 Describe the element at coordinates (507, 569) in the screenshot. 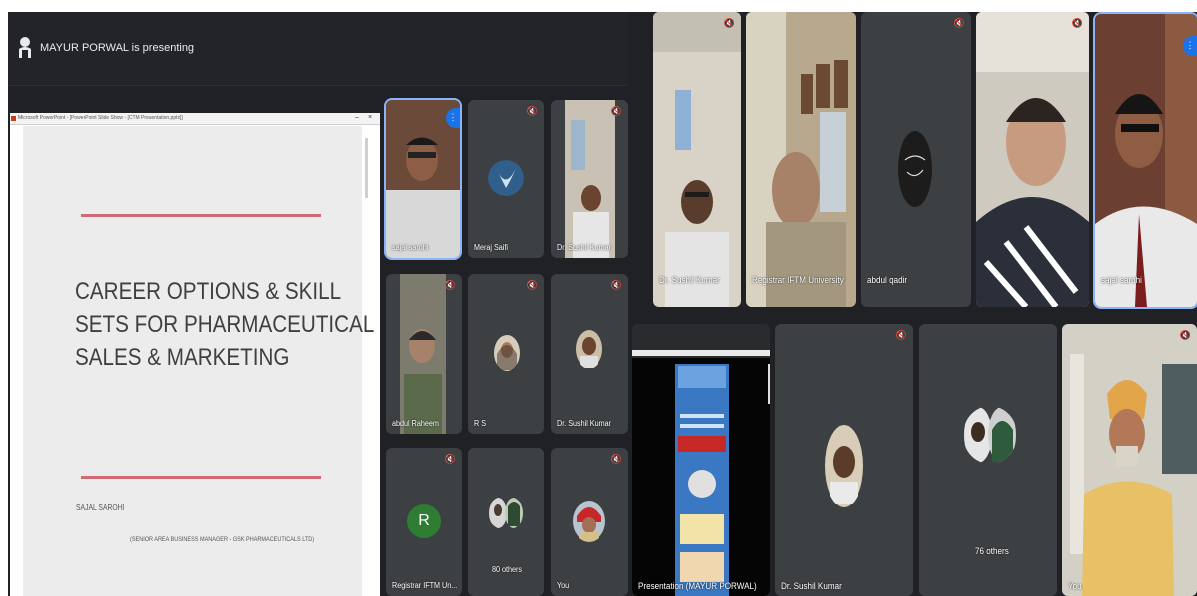

I see `participant-name: 80 others` at that location.